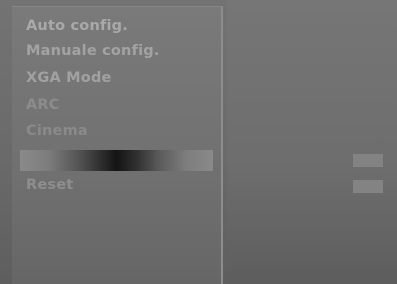 The width and height of the screenshot is (397, 284). I want to click on menu-item-auto-config: Auto config., so click(77, 26).